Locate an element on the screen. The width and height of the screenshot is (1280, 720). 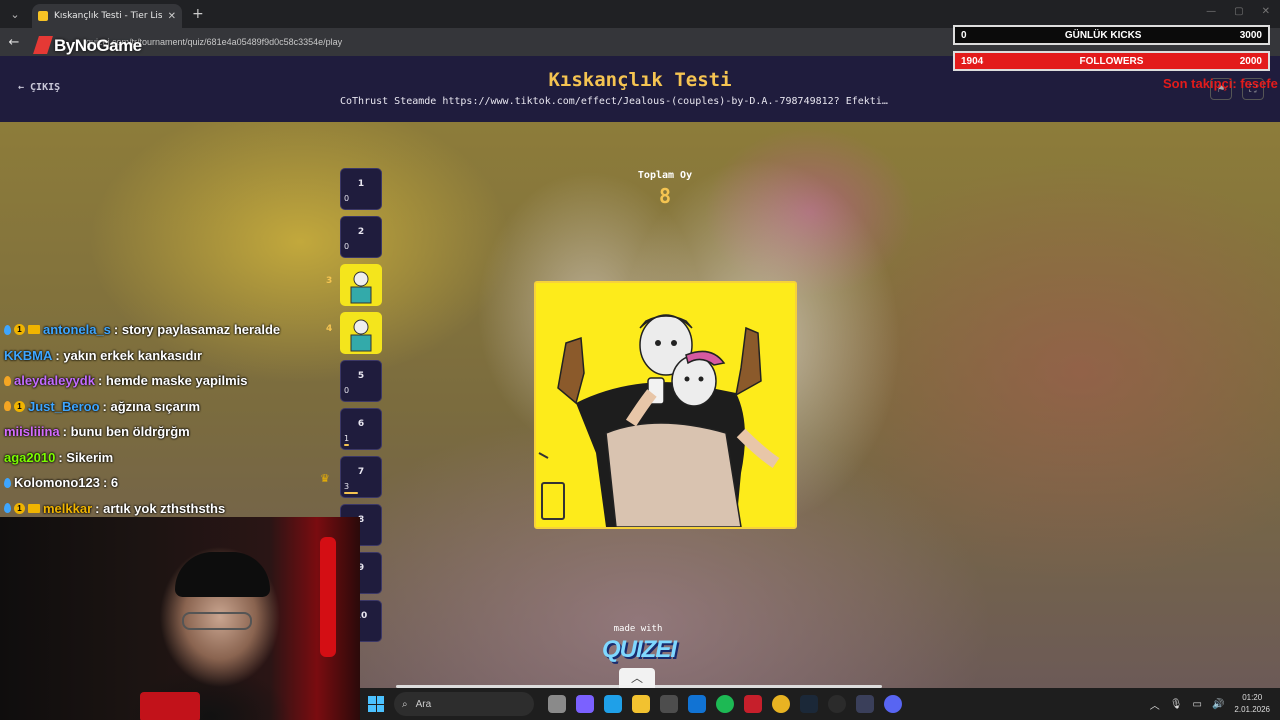
chat-message: 1 Just_Beroo: ağzına sıçarım is located at coordinates (169, 407).